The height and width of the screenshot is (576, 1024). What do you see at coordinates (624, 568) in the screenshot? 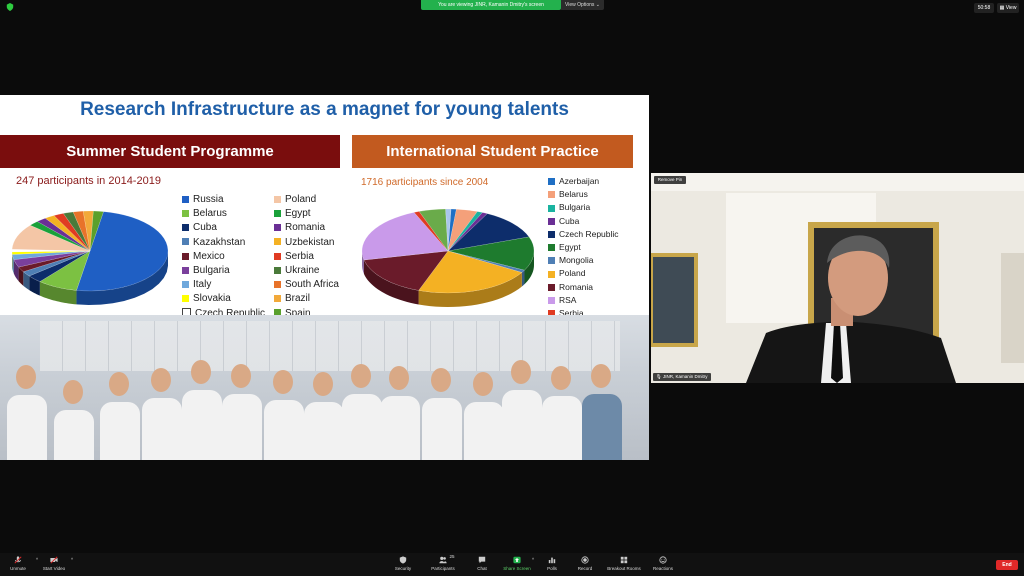
I see `breakout-rooms-label: Breakout Rooms` at bounding box center [624, 568].